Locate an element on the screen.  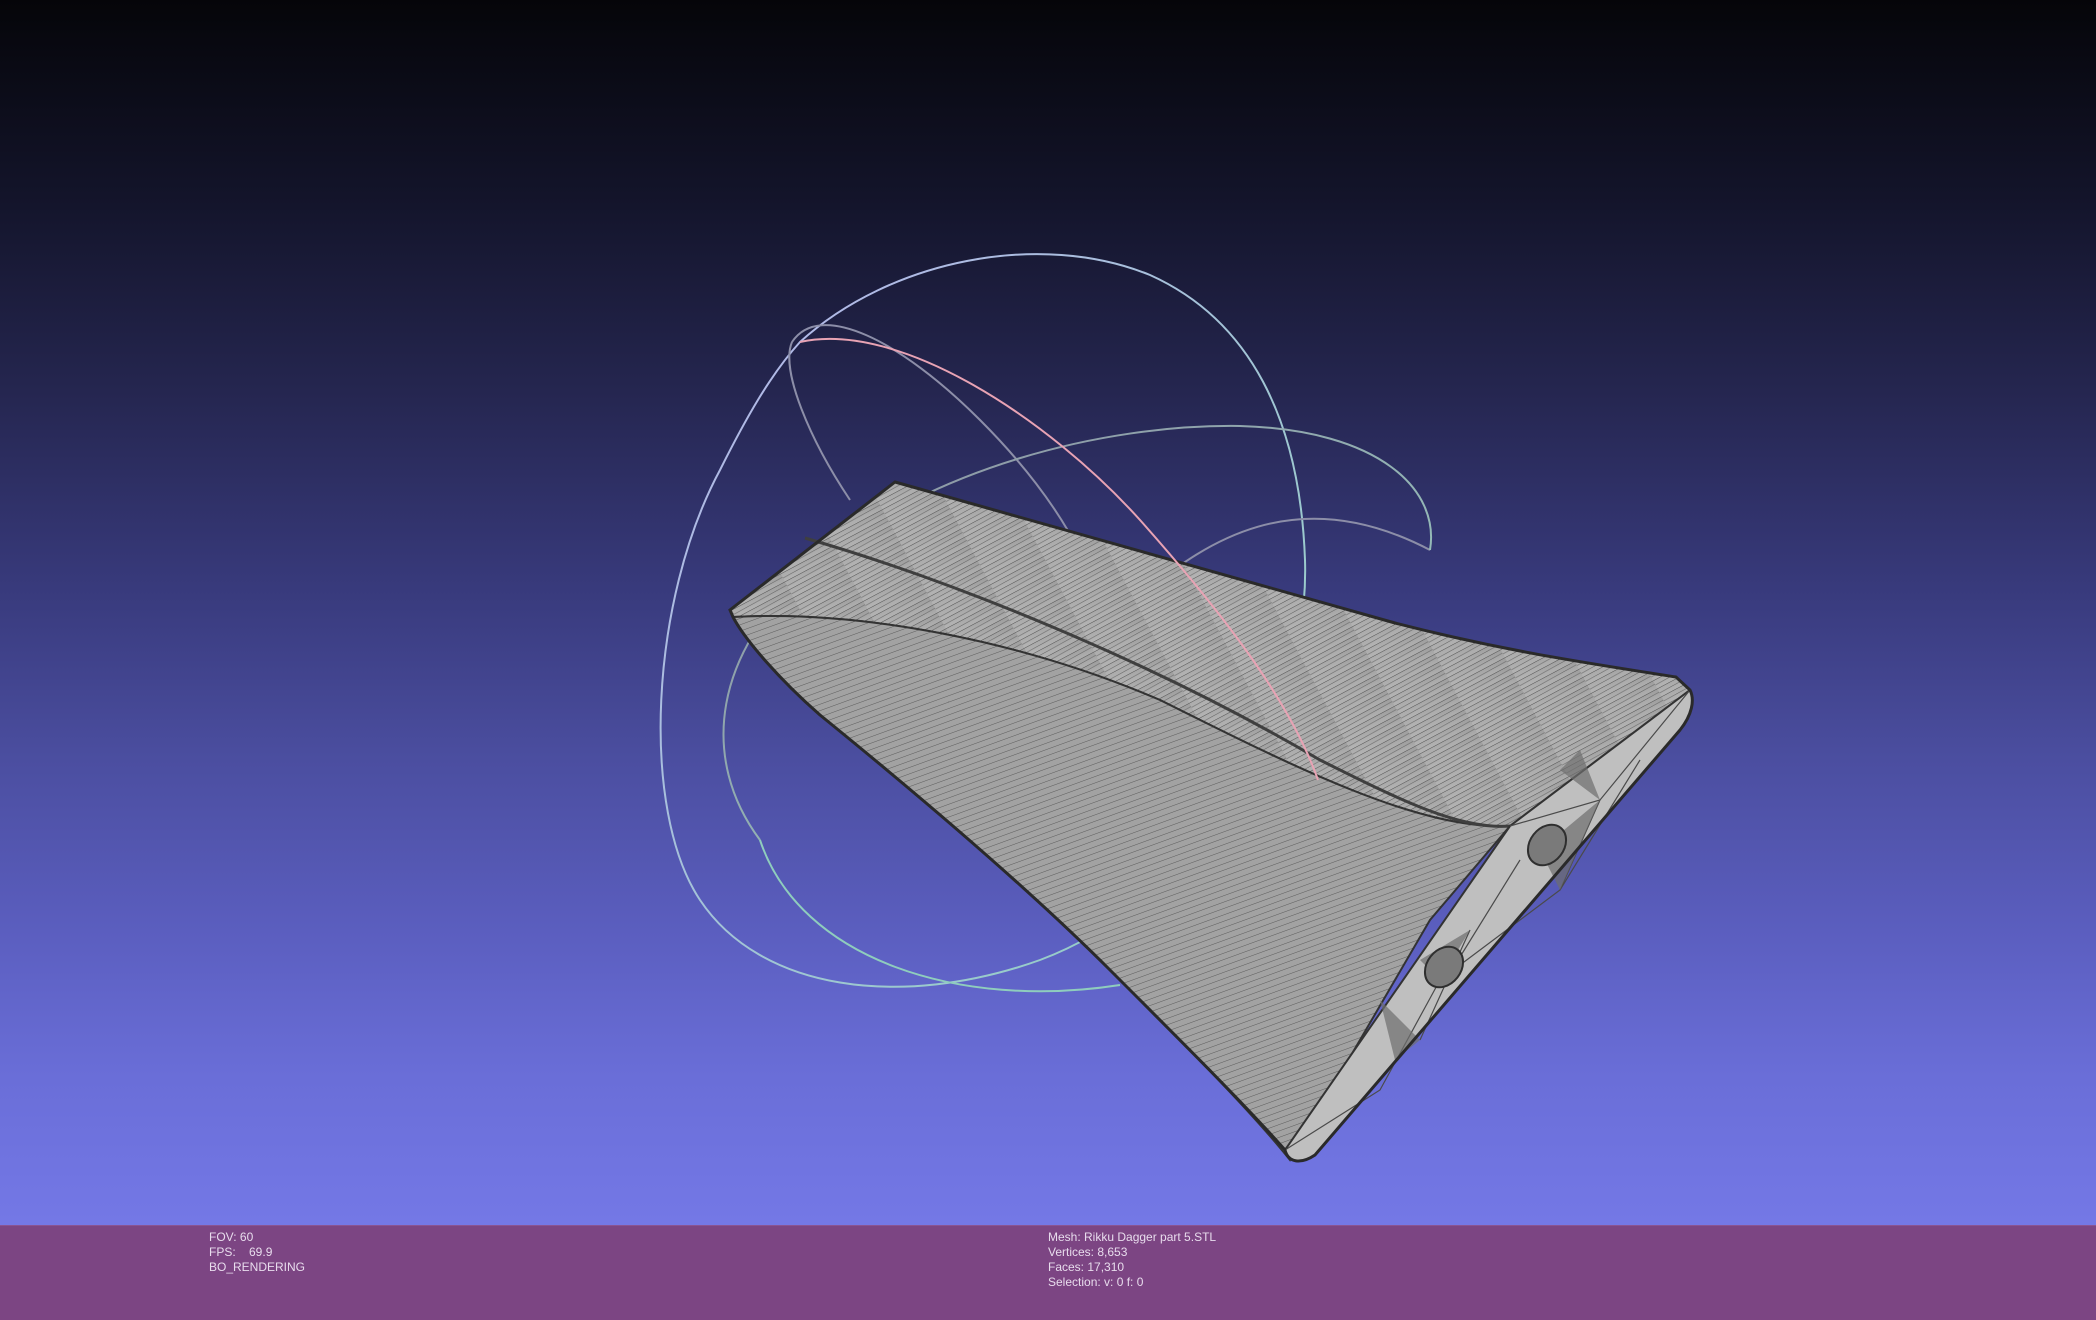
vertices-readout: Vertices: 8,653 is located at coordinates (1088, 1252).